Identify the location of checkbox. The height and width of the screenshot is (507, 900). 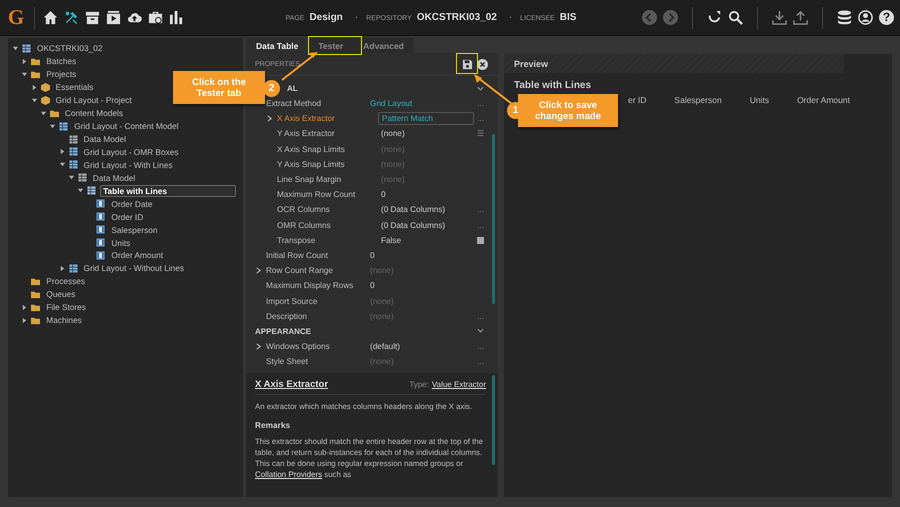
(480, 240).